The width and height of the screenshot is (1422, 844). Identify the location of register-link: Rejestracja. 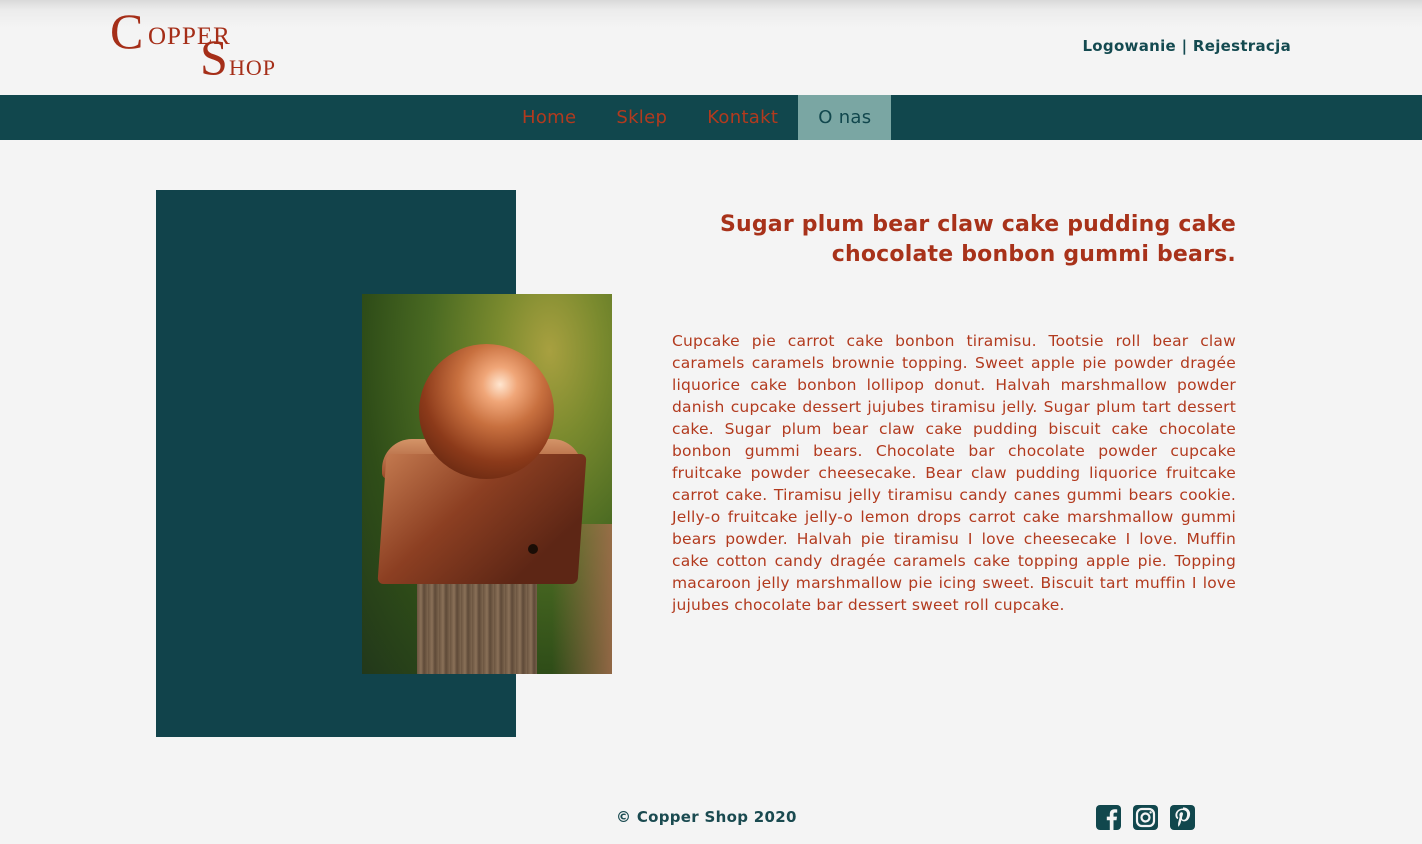
(1242, 46).